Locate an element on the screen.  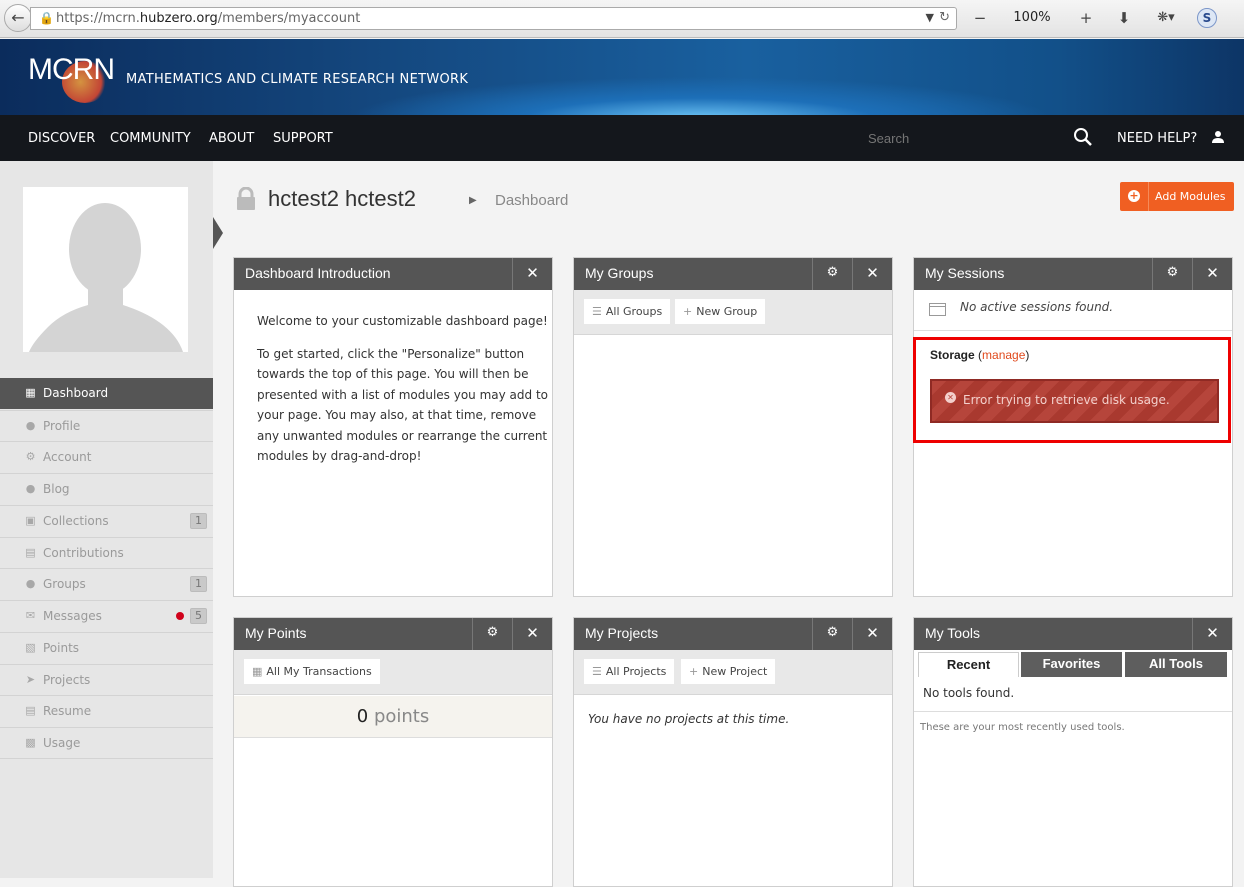
add-modules-button: + Add Modules is located at coordinates (1177, 196).